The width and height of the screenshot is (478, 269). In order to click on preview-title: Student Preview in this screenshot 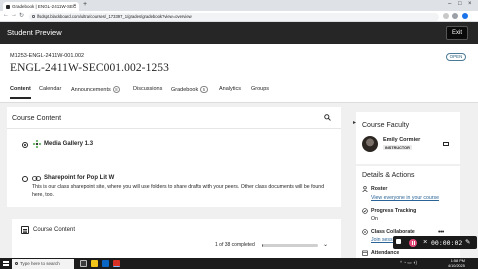, I will do `click(34, 32)`.